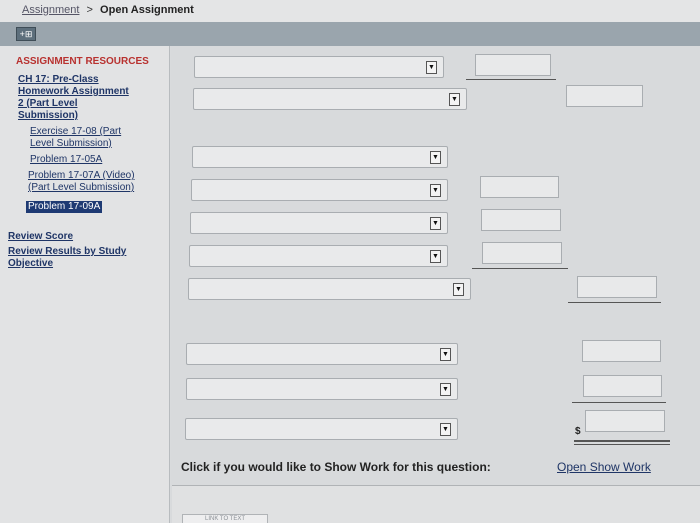  I want to click on review-results-line-1: Review Results by Study, so click(67, 251).